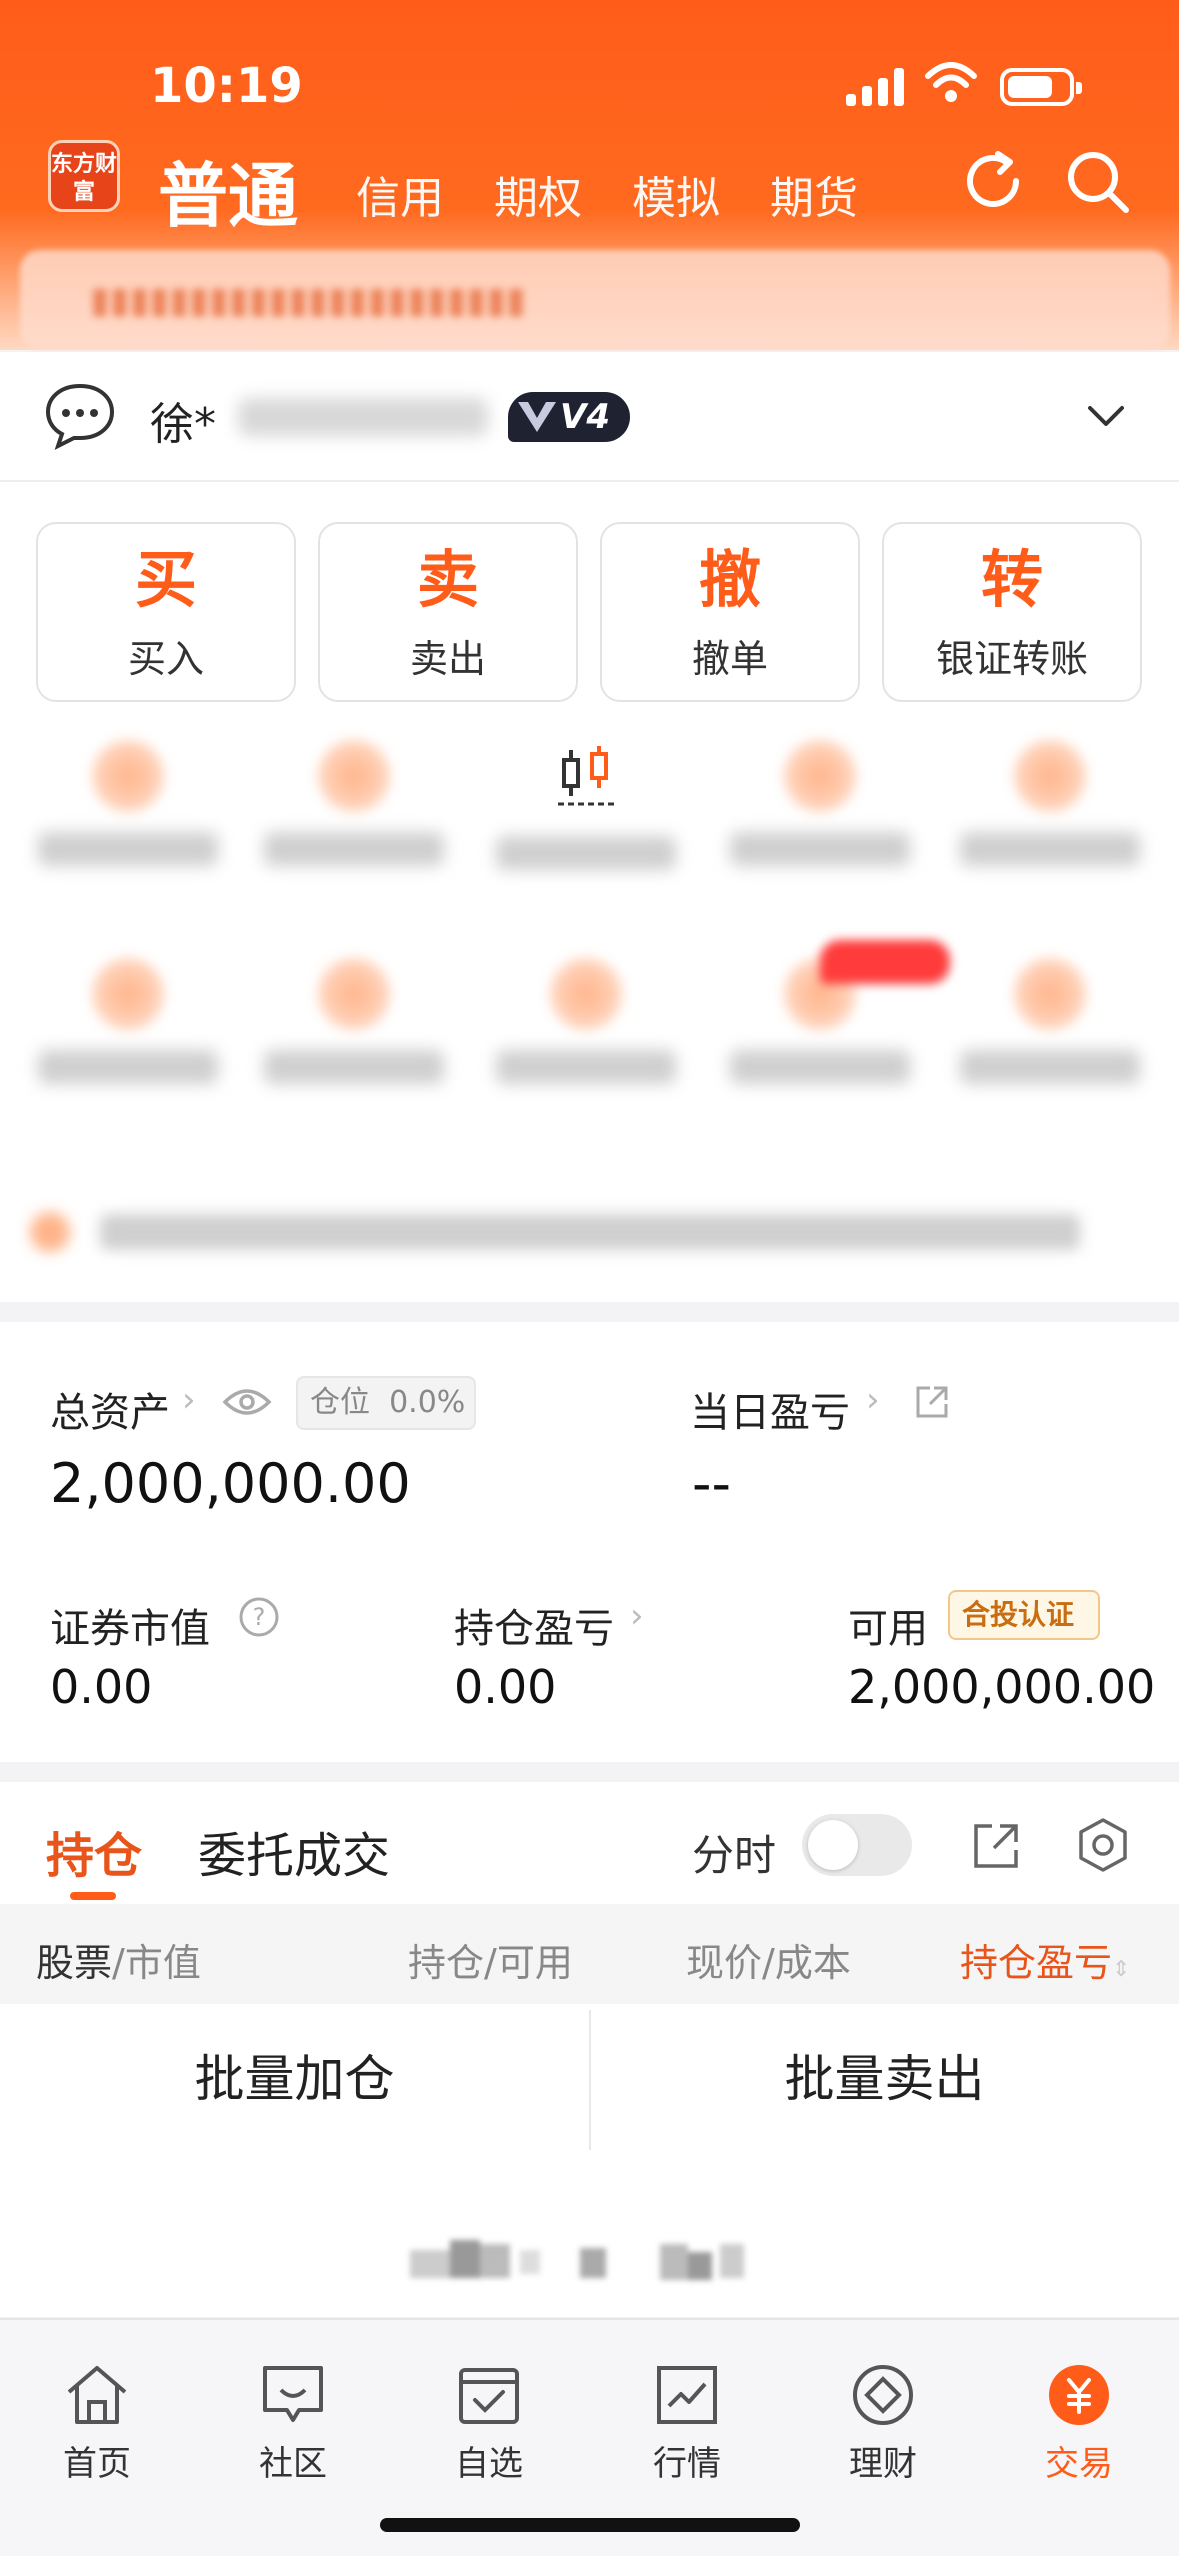 The height and width of the screenshot is (2556, 1179). I want to click on wealth-icon, so click(883, 2395).